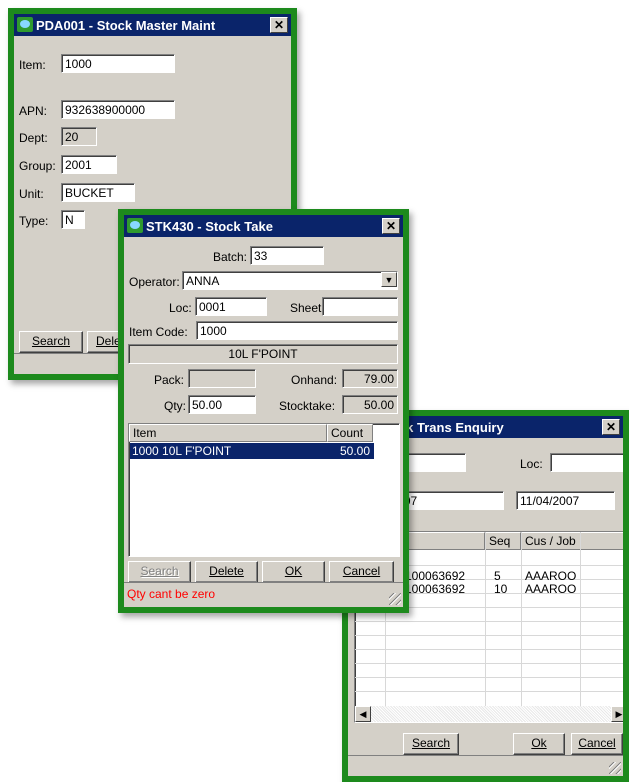 The width and height of the screenshot is (629, 782). Describe the element at coordinates (118, 109) in the screenshot. I see `apn-field: 932638900000` at that location.